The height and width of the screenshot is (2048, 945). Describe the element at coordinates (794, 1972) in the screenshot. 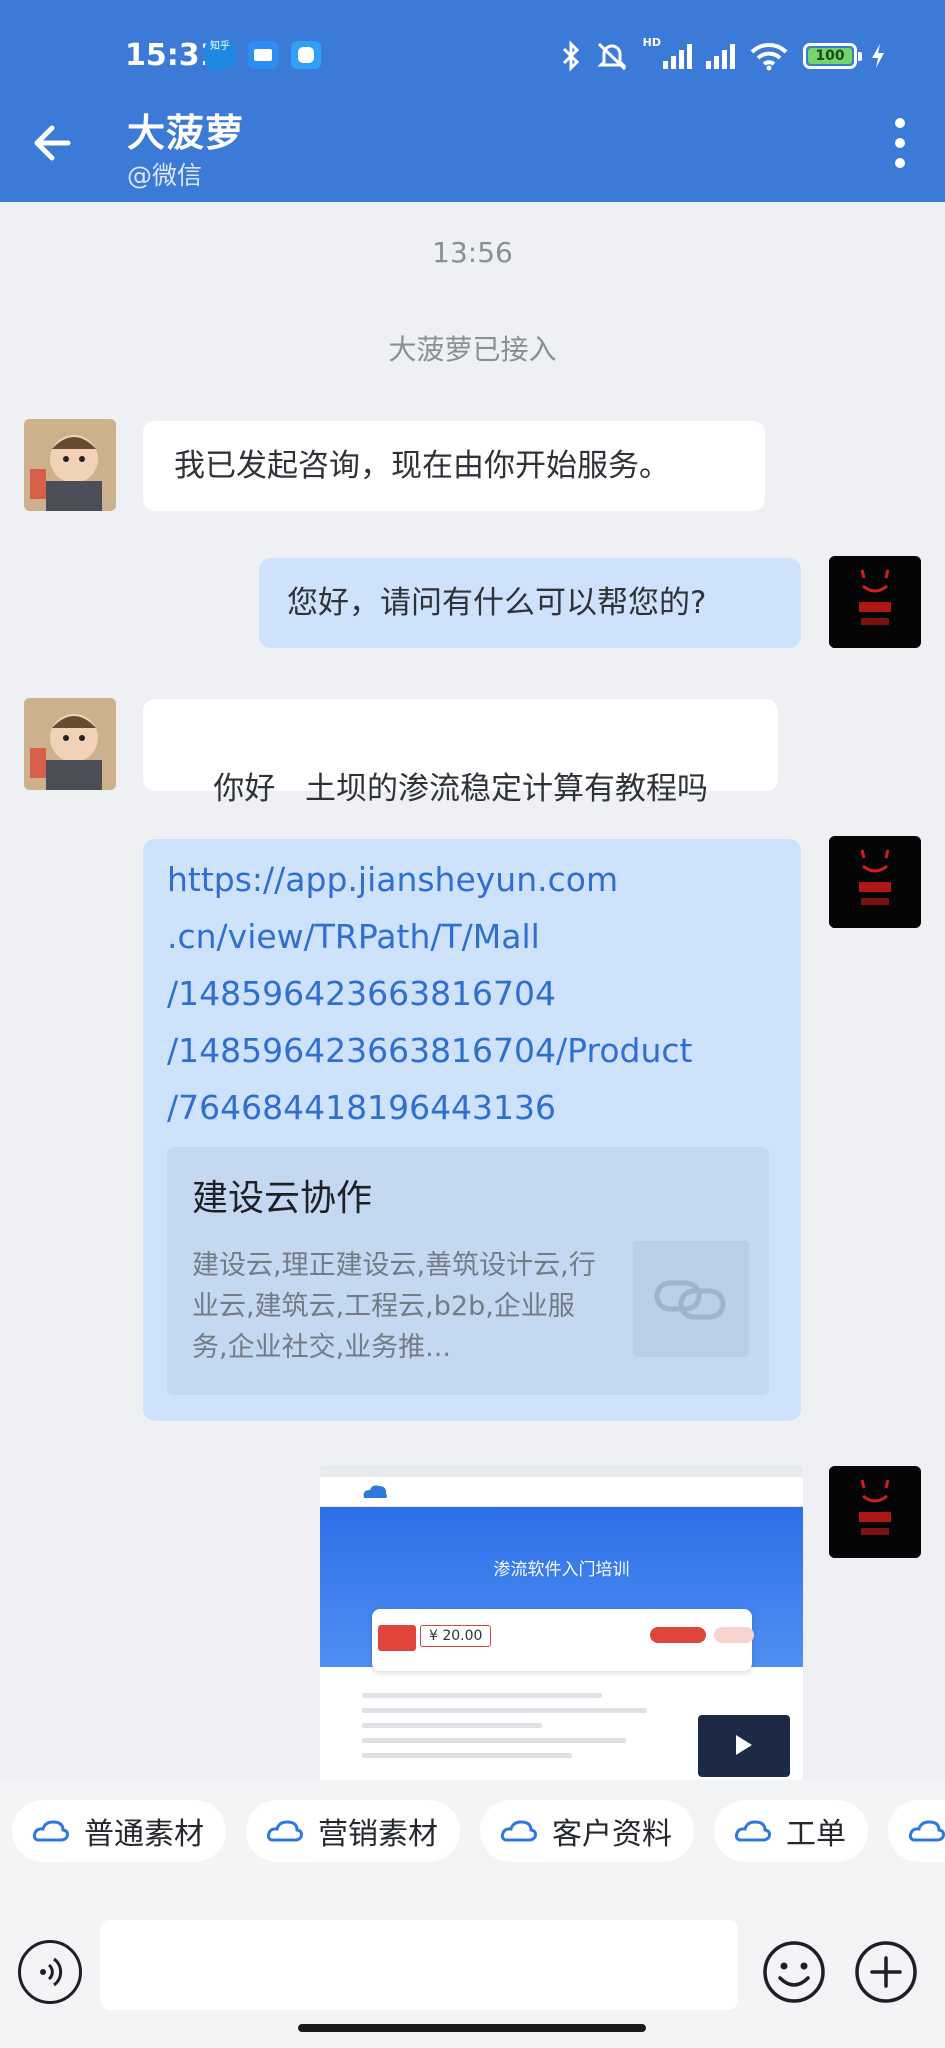

I see `emoji-icon` at that location.